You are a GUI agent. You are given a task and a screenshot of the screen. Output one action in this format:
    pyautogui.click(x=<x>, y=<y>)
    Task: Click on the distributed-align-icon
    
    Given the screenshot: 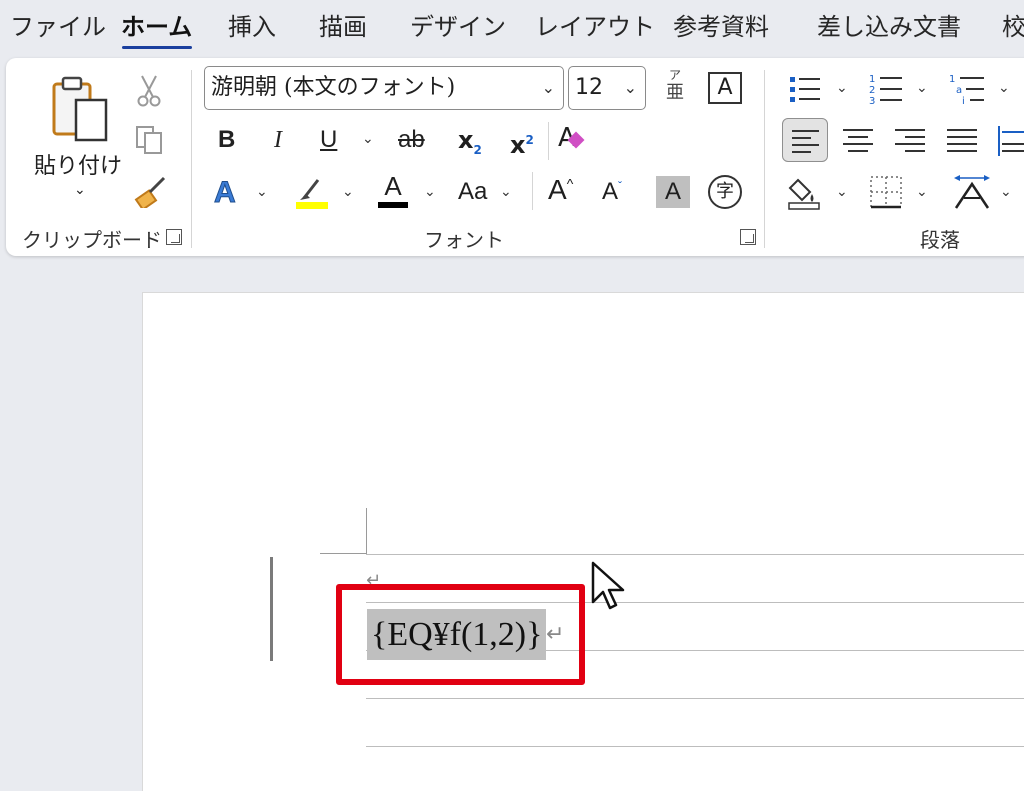 What is the action you would take?
    pyautogui.click(x=1010, y=141)
    